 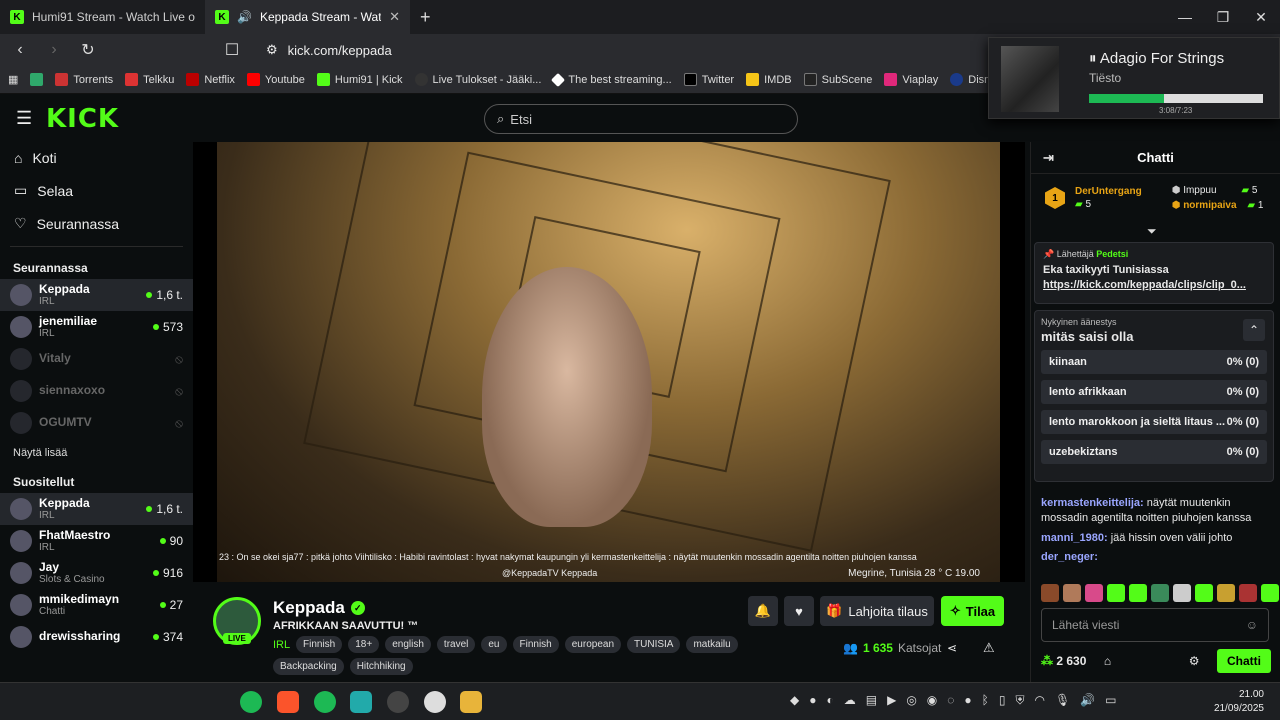 I want to click on tag-chip: travel, so click(x=456, y=644).